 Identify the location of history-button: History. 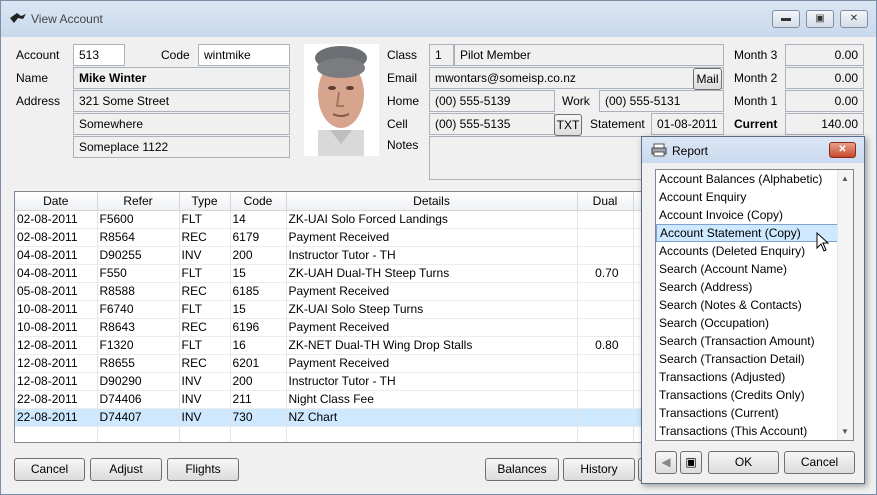
(599, 469).